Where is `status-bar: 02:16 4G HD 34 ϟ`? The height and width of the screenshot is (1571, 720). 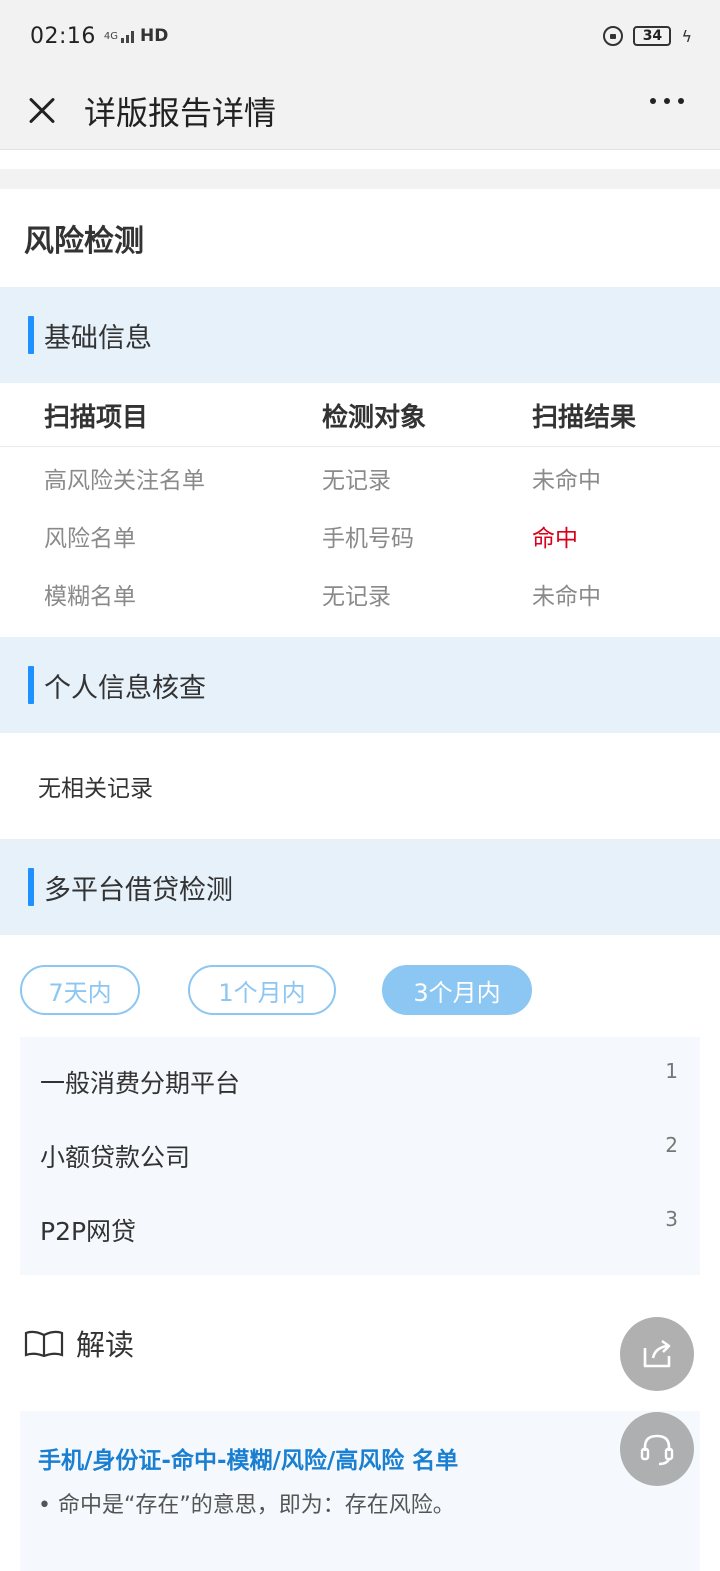 status-bar: 02:16 4G HD 34 ϟ is located at coordinates (360, 36).